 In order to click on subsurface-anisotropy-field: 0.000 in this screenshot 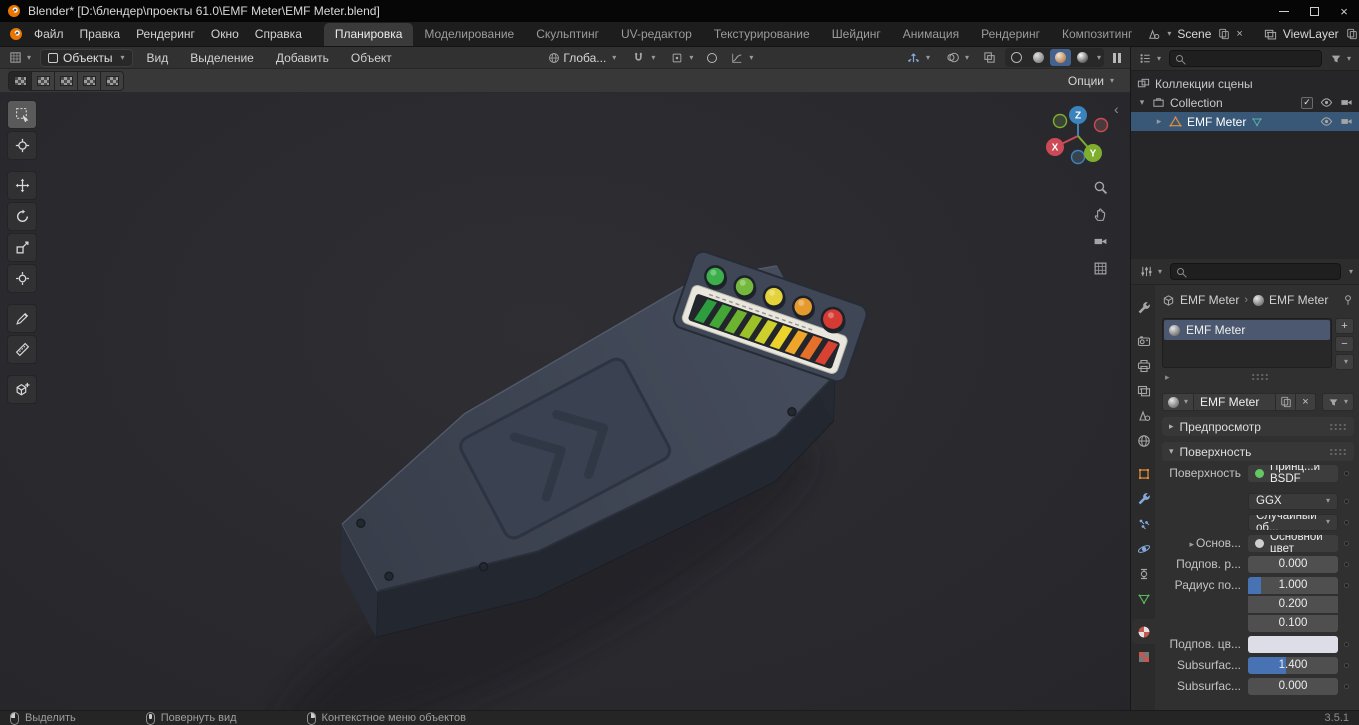, I will do `click(1293, 686)`.